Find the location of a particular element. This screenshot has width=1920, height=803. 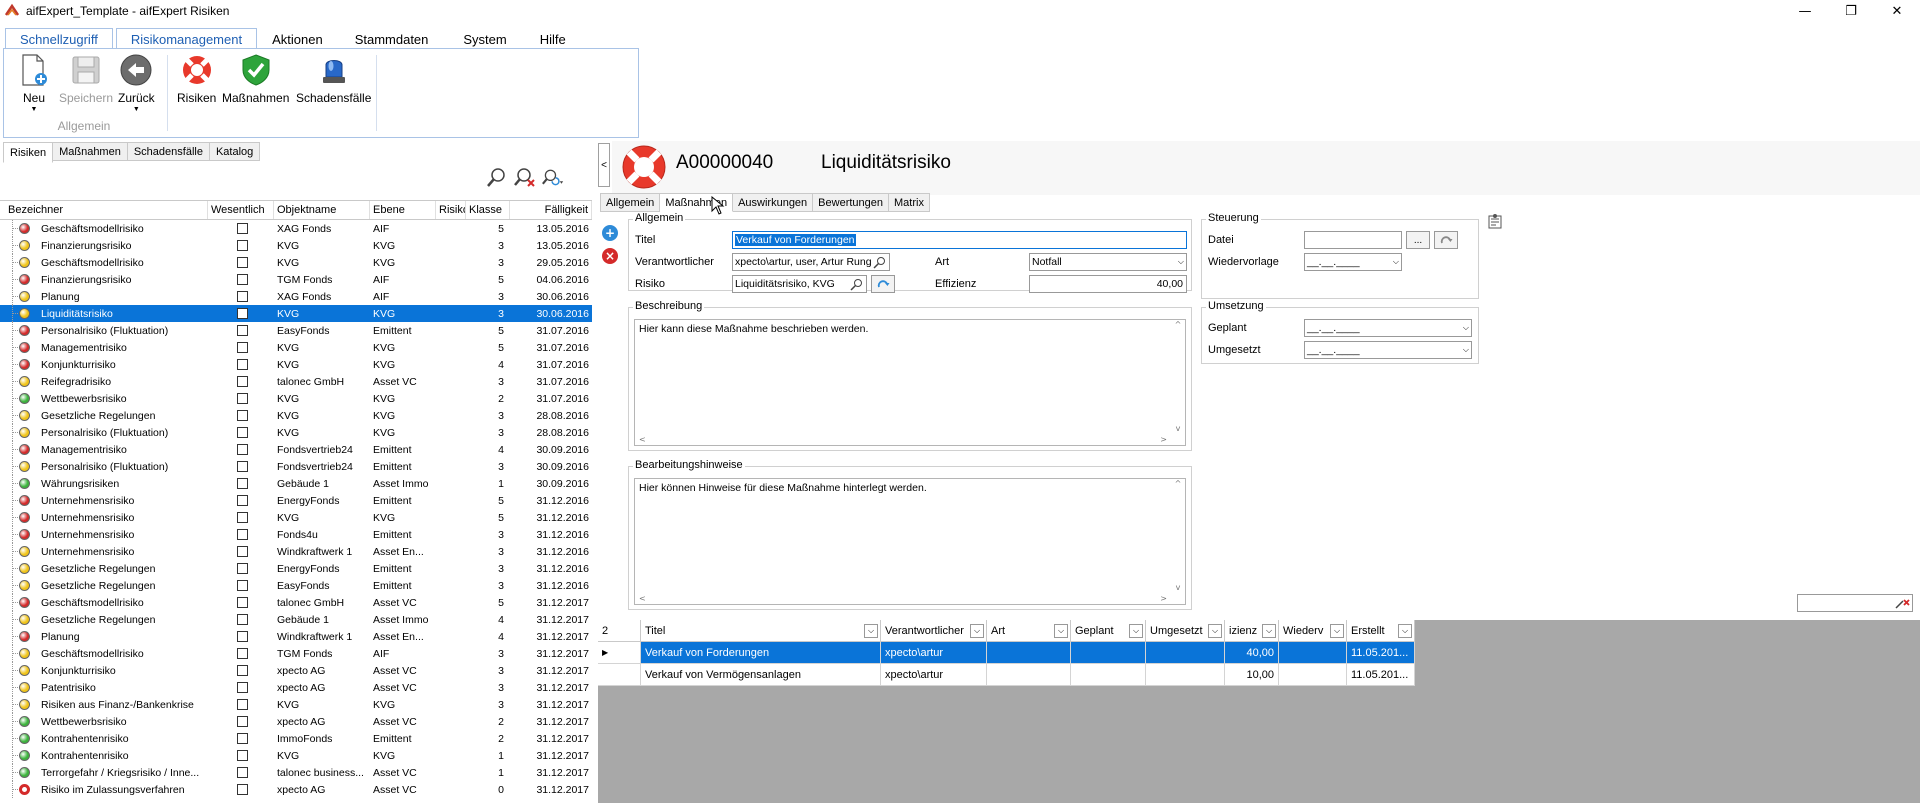

tab-bewertungen: Bewertungen is located at coordinates (851, 202).